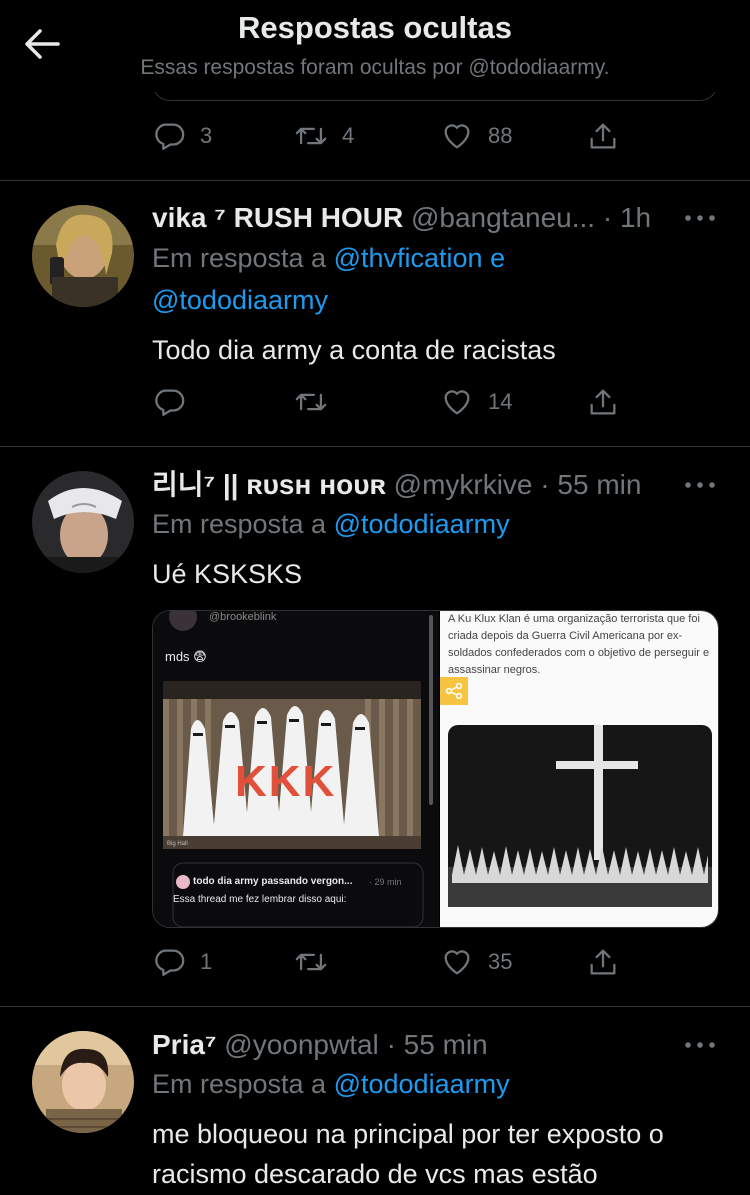 The image size is (750, 1195). Describe the element at coordinates (206, 961) in the screenshot. I see `reply-count: 1` at that location.